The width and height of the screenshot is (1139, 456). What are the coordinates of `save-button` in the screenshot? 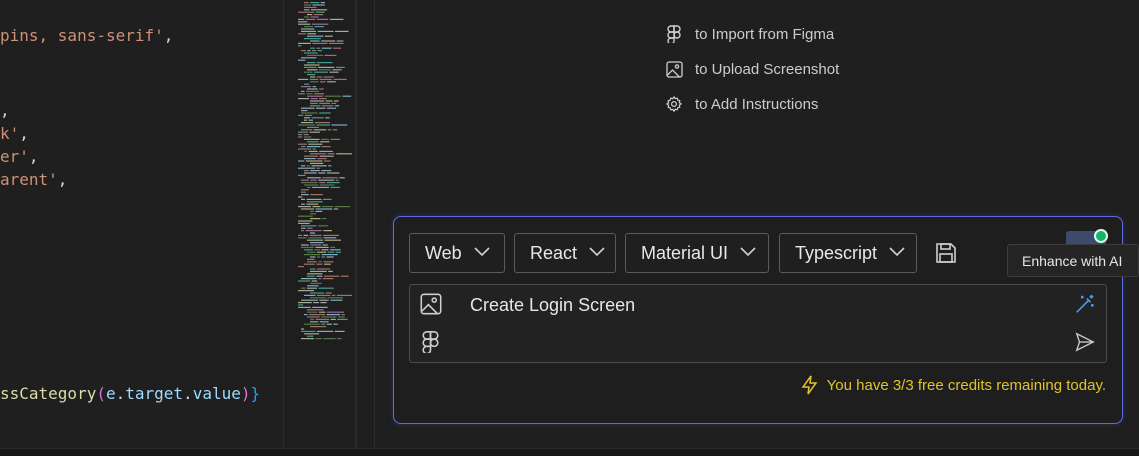 It's located at (946, 253).